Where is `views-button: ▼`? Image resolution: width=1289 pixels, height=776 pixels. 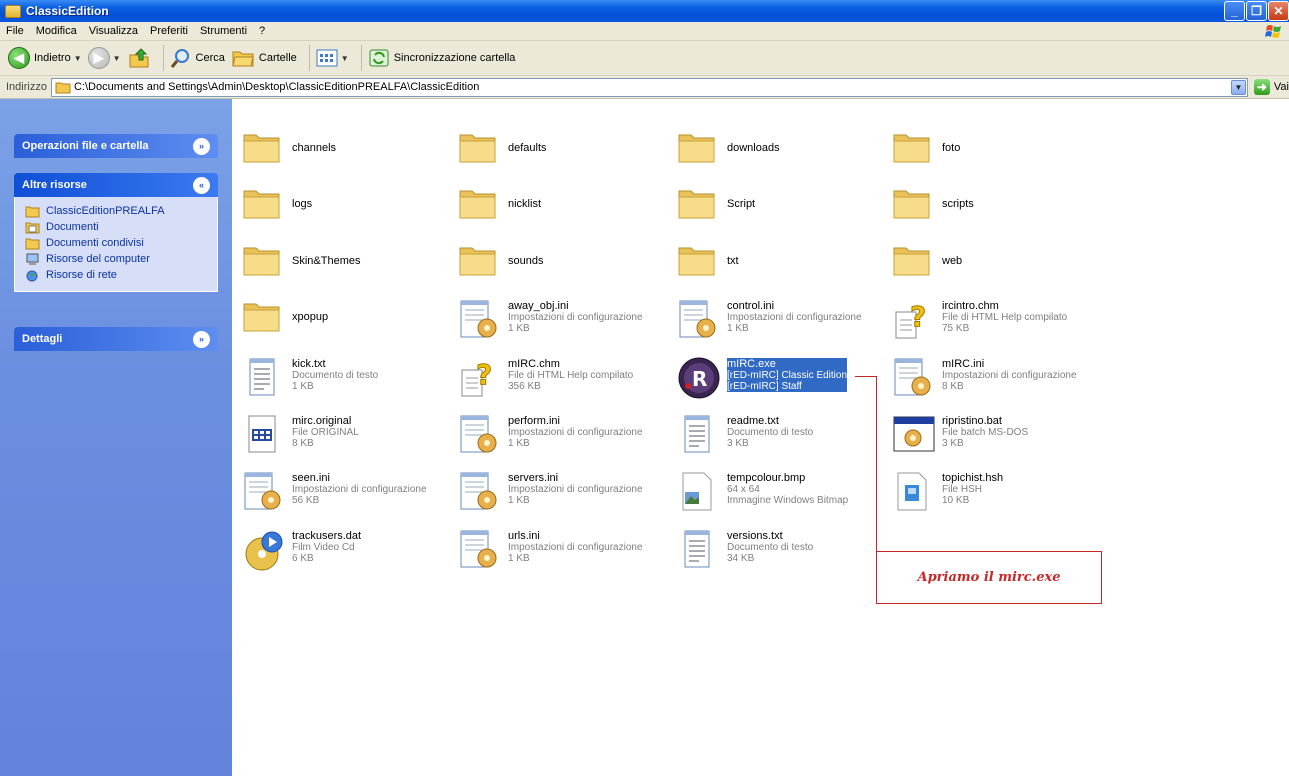
views-button: ▼ is located at coordinates (332, 58).